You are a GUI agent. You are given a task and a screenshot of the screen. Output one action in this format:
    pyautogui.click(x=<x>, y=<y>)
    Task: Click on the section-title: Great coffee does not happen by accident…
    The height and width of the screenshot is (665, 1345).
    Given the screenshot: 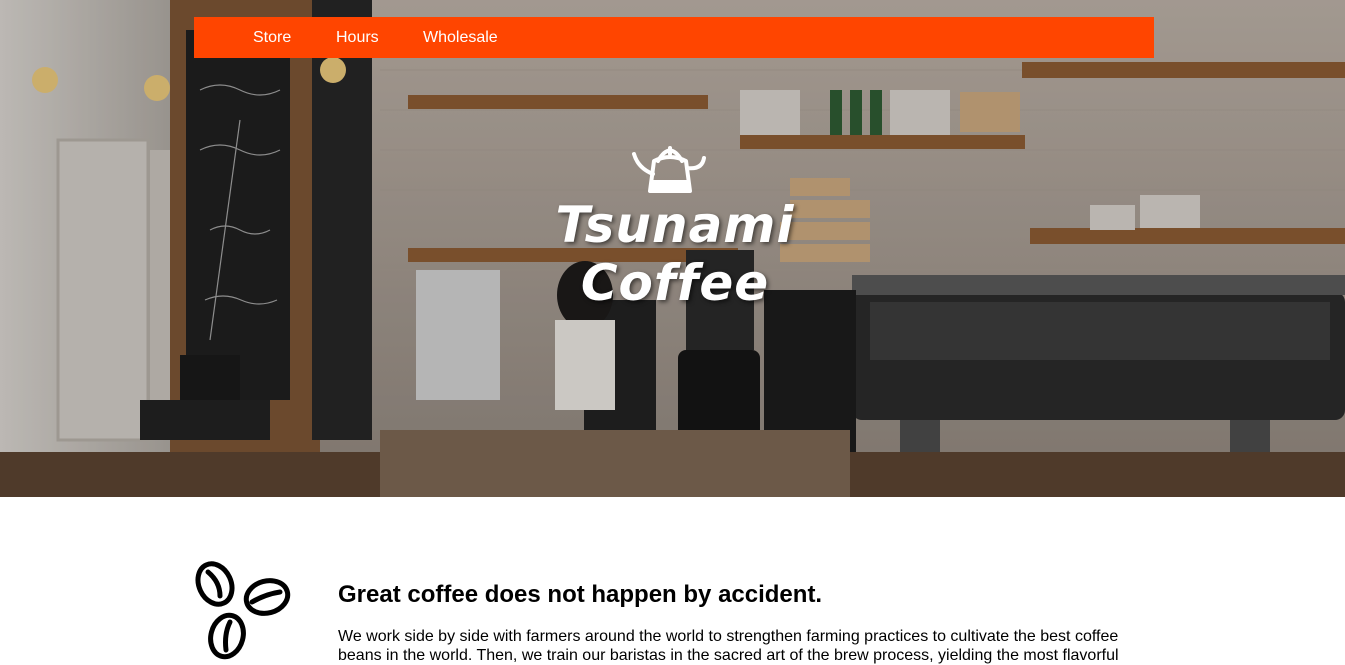 What is the action you would take?
    pyautogui.click(x=580, y=594)
    